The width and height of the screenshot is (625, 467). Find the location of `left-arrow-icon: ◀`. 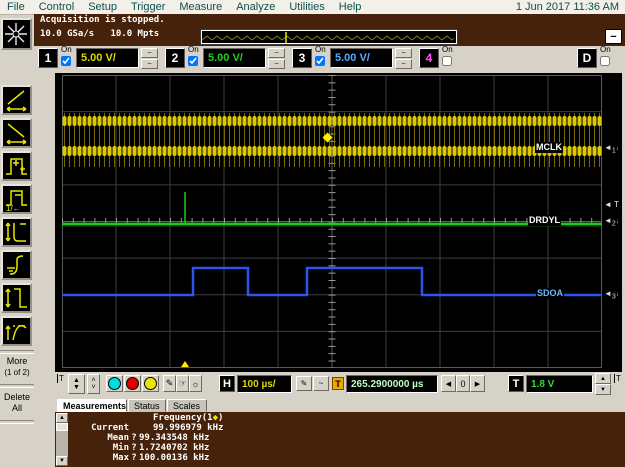

left-arrow-icon: ◀ is located at coordinates (448, 384).